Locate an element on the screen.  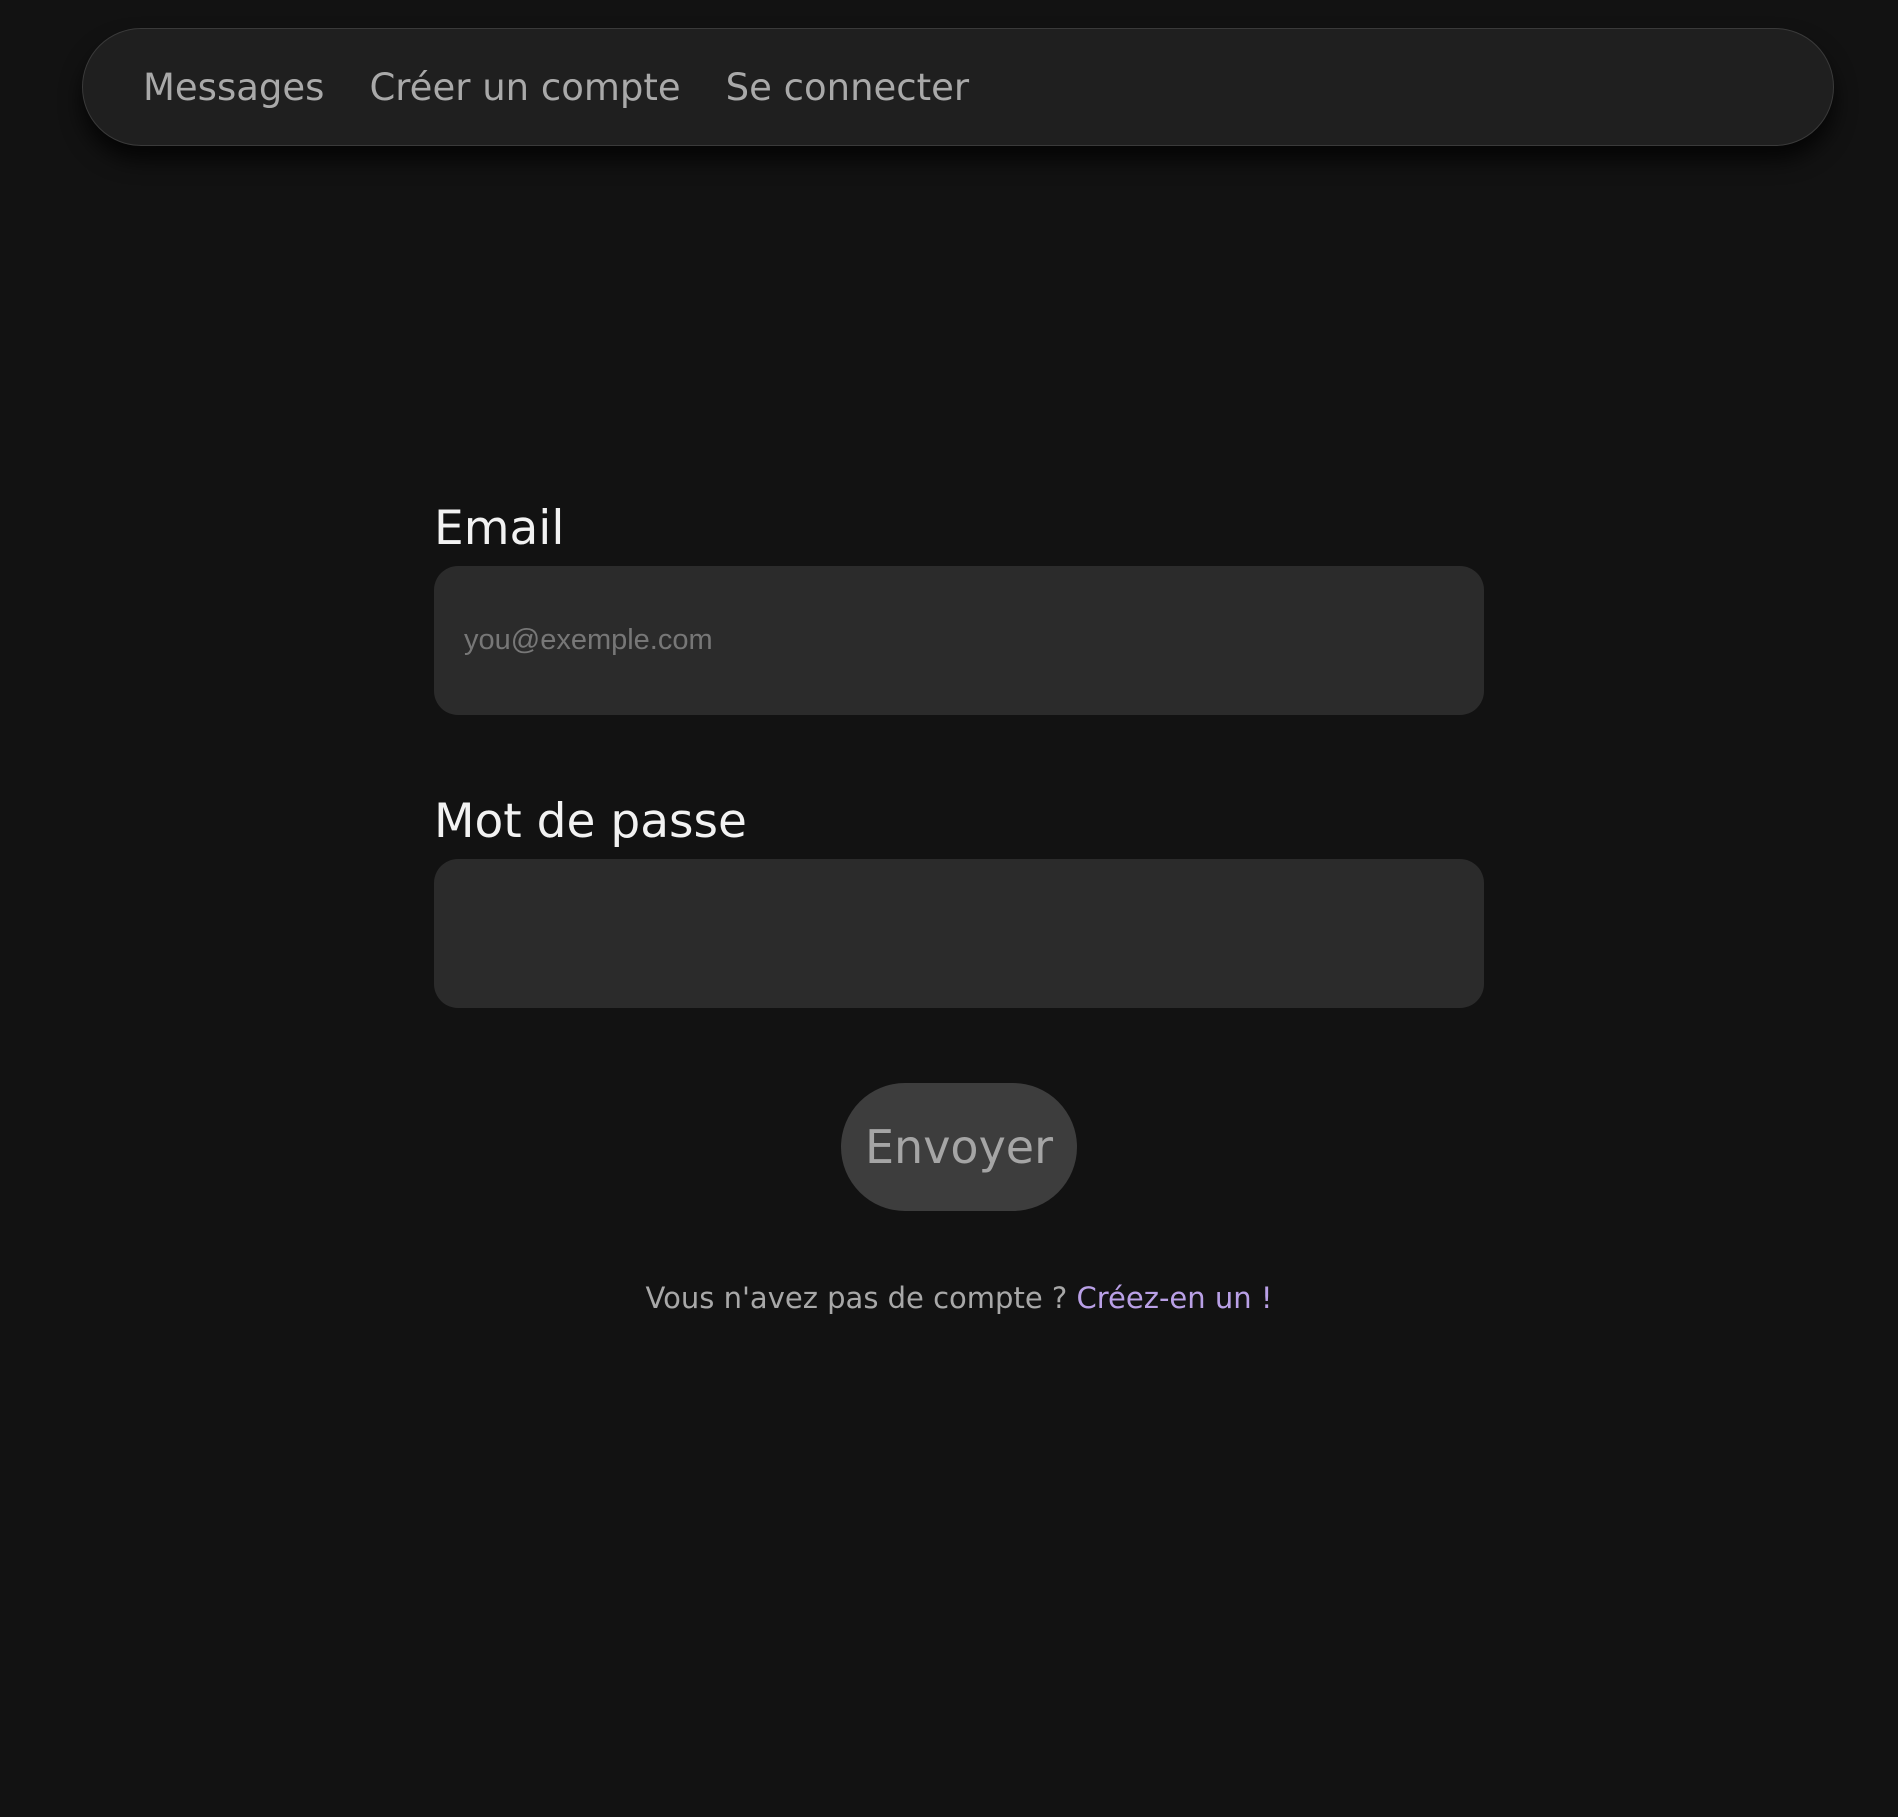
nav-link-login: Se connecter is located at coordinates (847, 87).